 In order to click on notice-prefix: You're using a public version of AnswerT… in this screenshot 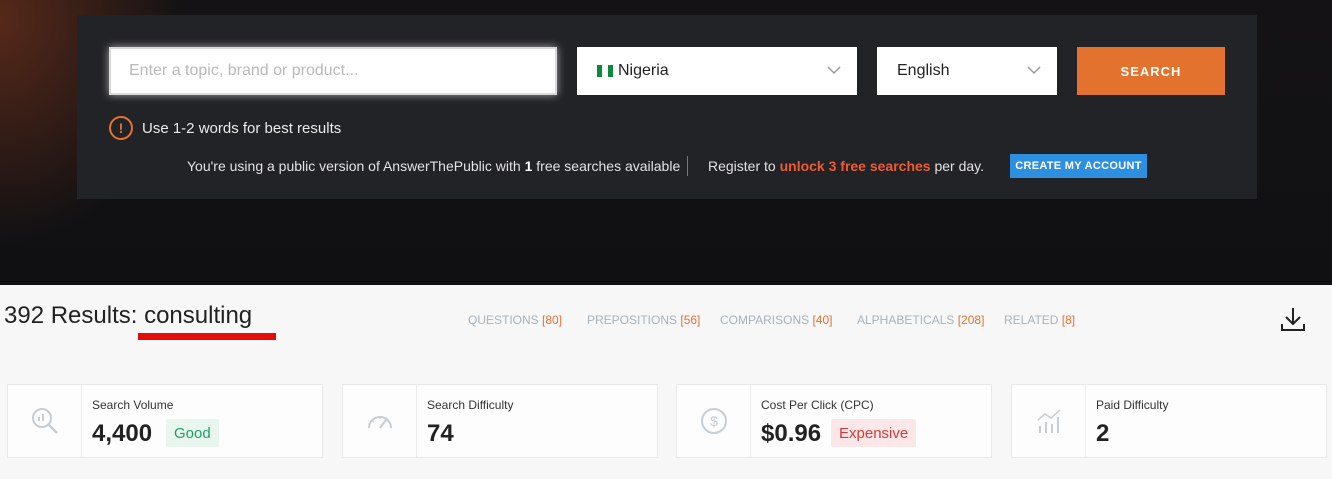, I will do `click(356, 166)`.